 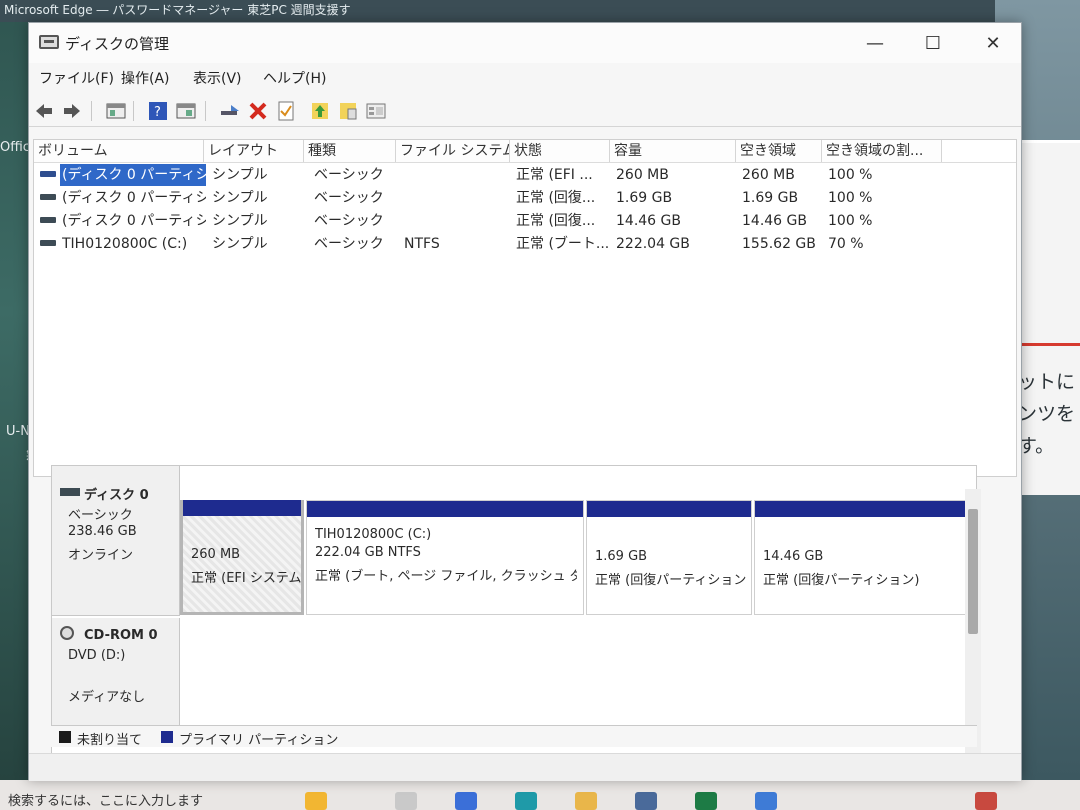 I want to click on legend-swatch-primary, so click(x=167, y=737).